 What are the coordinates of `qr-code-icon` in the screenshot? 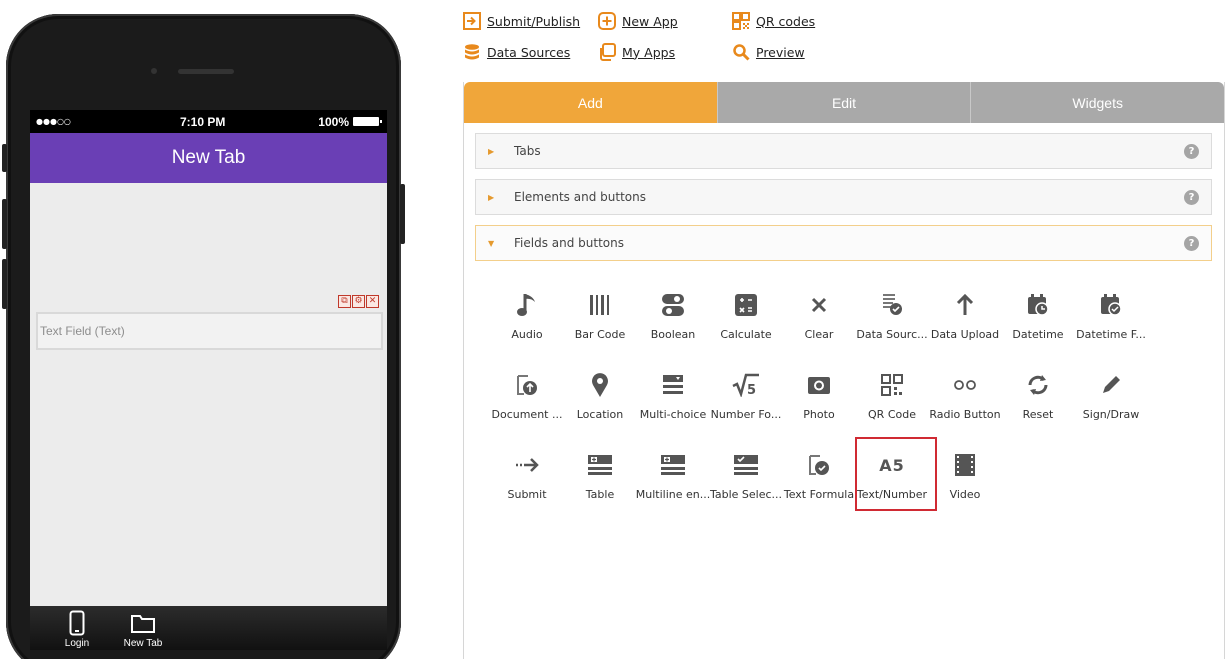 It's located at (892, 385).